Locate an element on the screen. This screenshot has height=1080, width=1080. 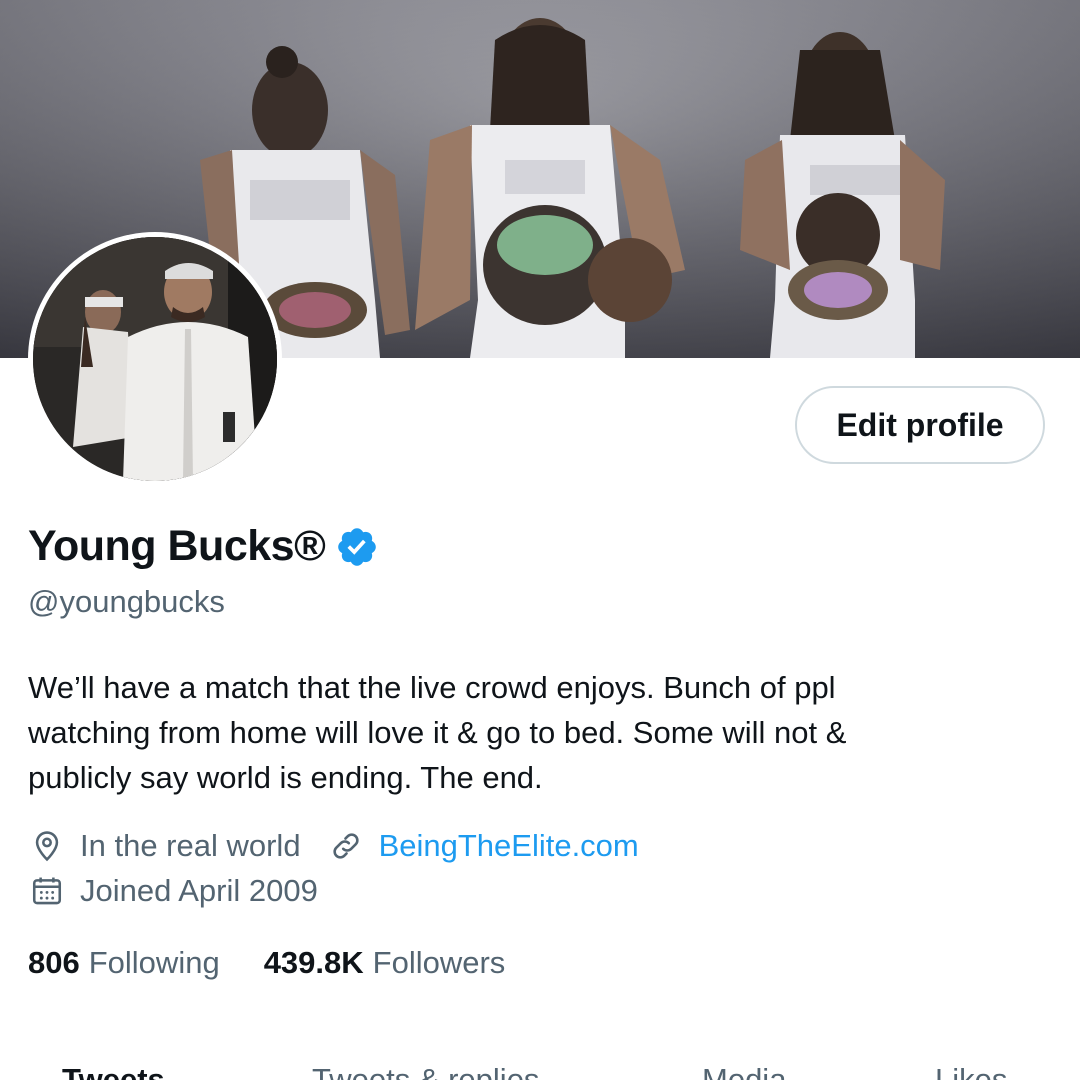
verified-badge-icon is located at coordinates (357, 547).